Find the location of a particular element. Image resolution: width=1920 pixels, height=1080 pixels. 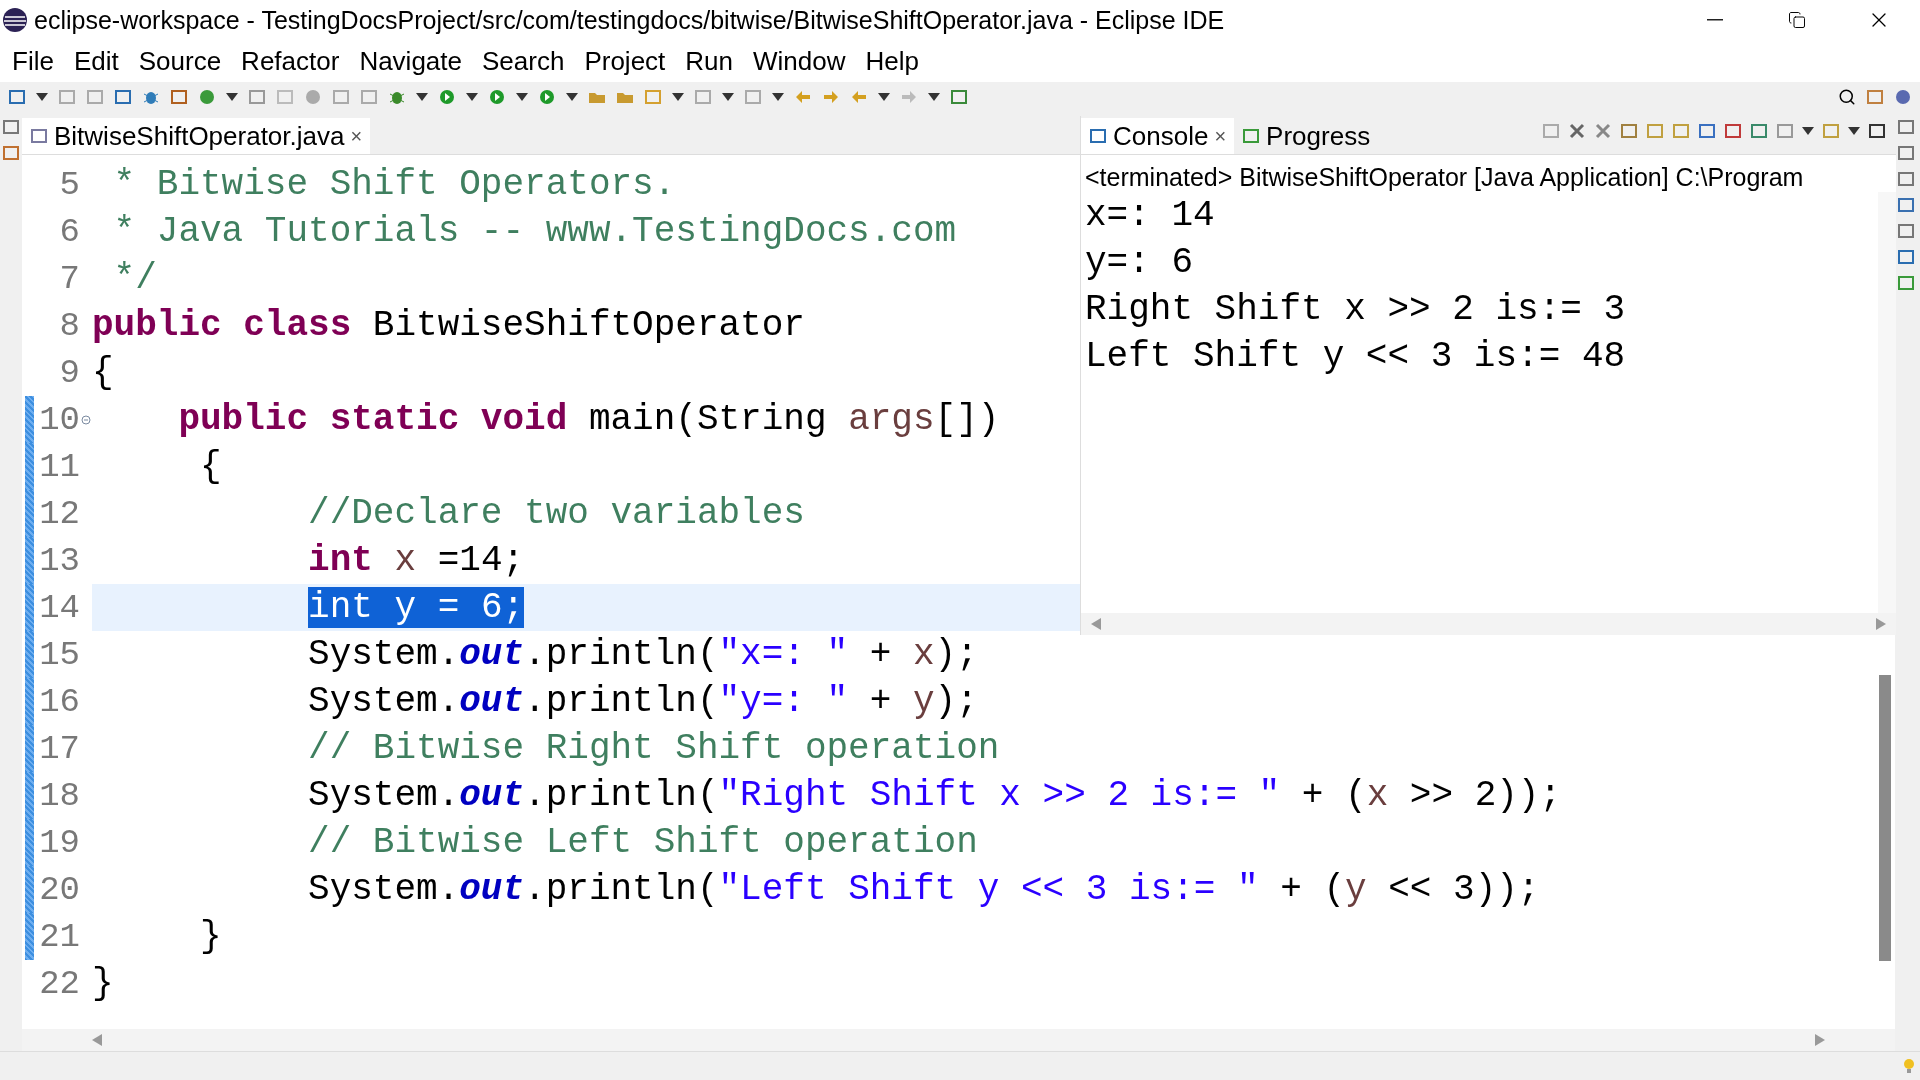

window-title: eclipse-workspace - TestingDocsProject/src/com/testingdocs/bitwise/BitwiseShiftOperator.java - Eclipse IDE is located at coordinates (630, 20).